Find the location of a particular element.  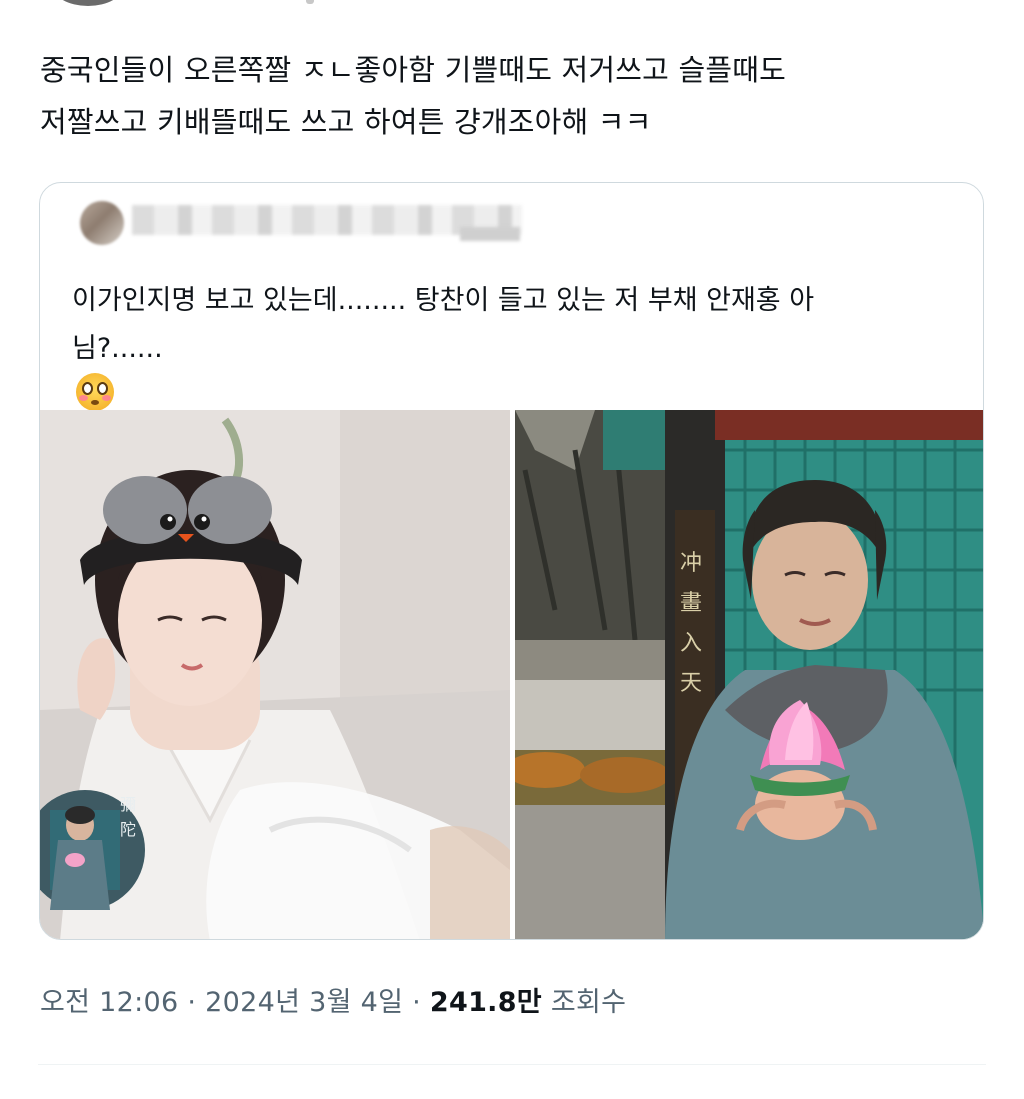

divider is located at coordinates (512, 1064).